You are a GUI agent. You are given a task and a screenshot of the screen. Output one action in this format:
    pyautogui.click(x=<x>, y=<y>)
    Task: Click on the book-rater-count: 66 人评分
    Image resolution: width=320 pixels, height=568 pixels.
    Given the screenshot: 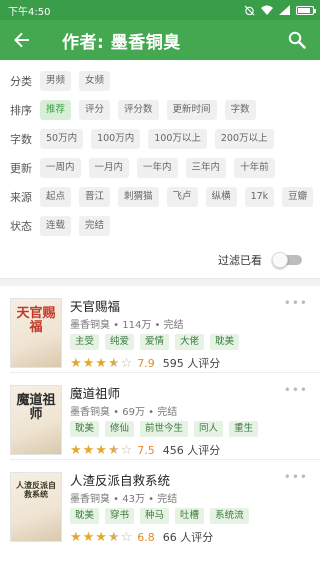 What is the action you would take?
    pyautogui.click(x=188, y=537)
    